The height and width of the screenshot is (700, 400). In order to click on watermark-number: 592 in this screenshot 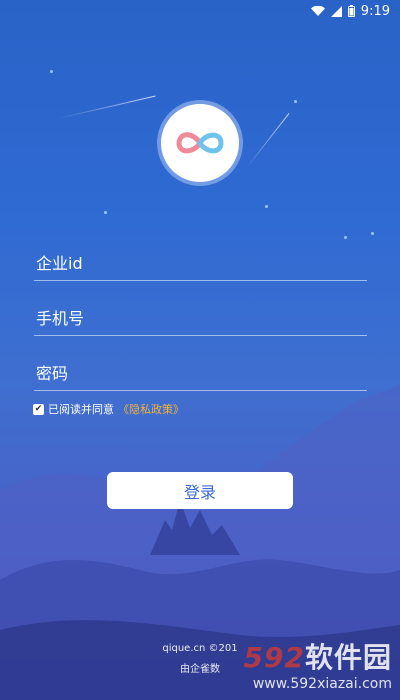, I will do `click(274, 657)`.